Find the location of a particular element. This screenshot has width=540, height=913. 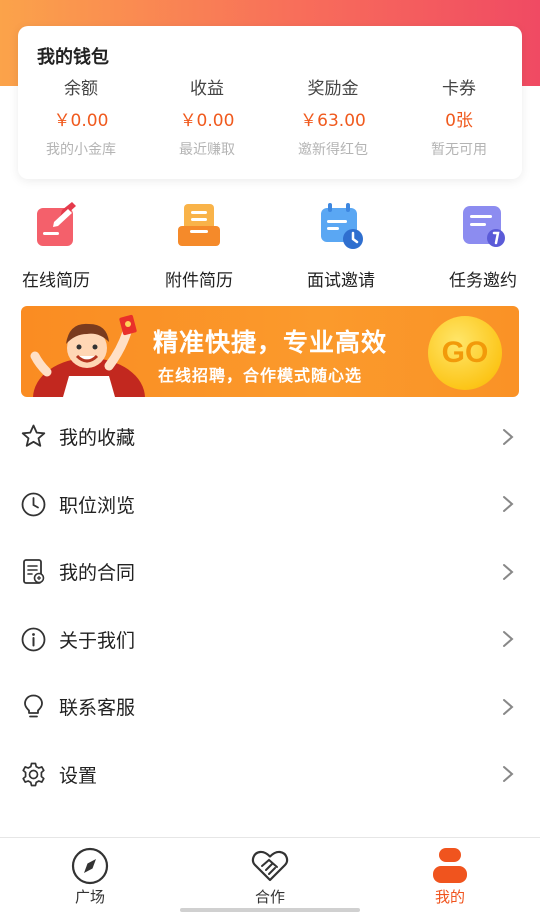

online-resume-icon is located at coordinates (56, 224).